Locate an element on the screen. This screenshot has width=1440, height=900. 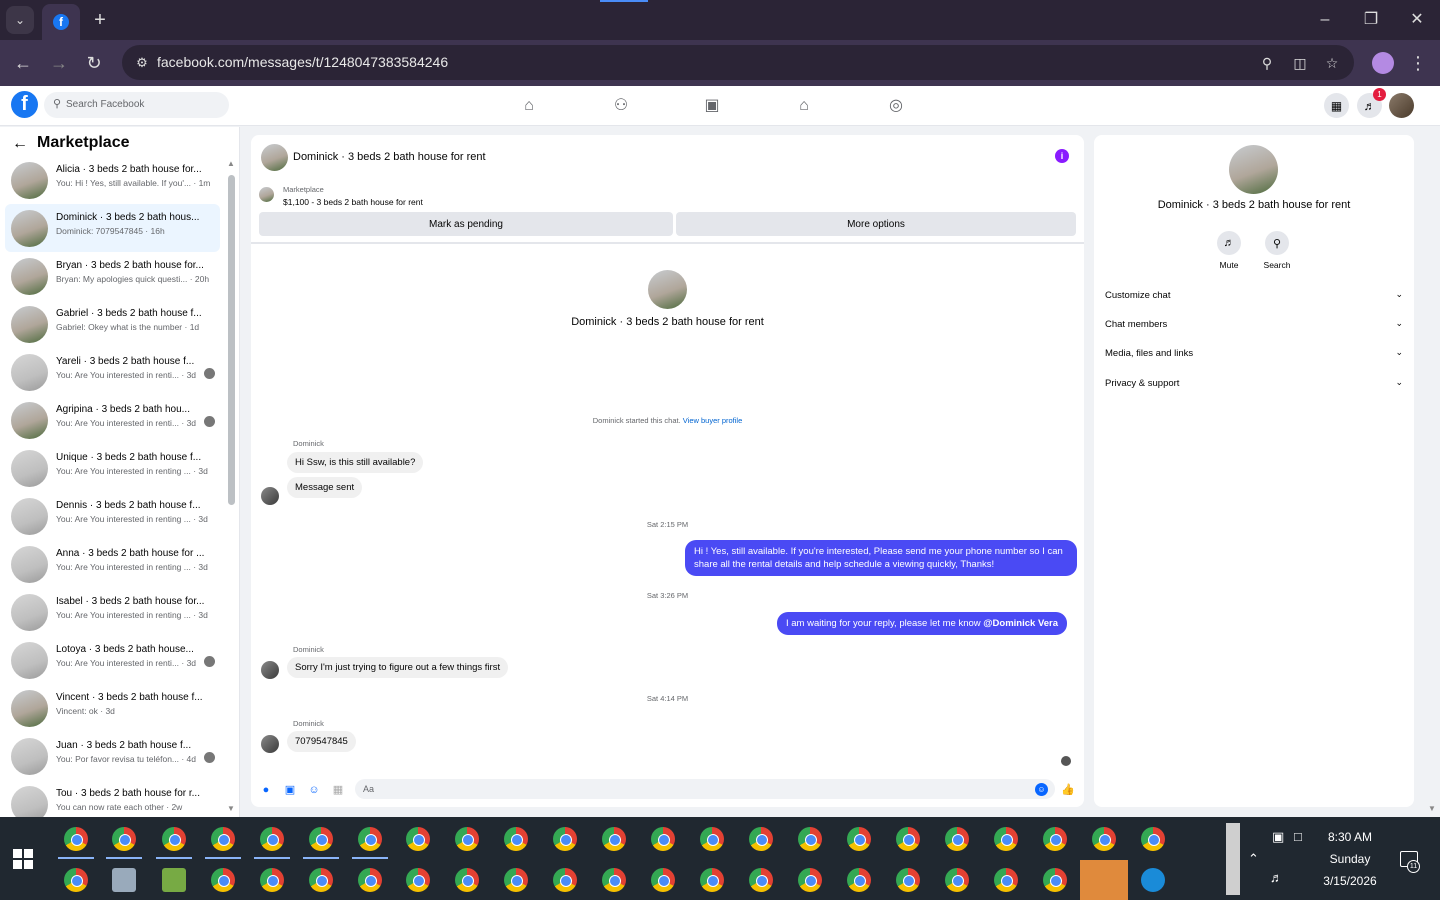
mark-as-pending-button: Mark as pending is located at coordinates (466, 224).